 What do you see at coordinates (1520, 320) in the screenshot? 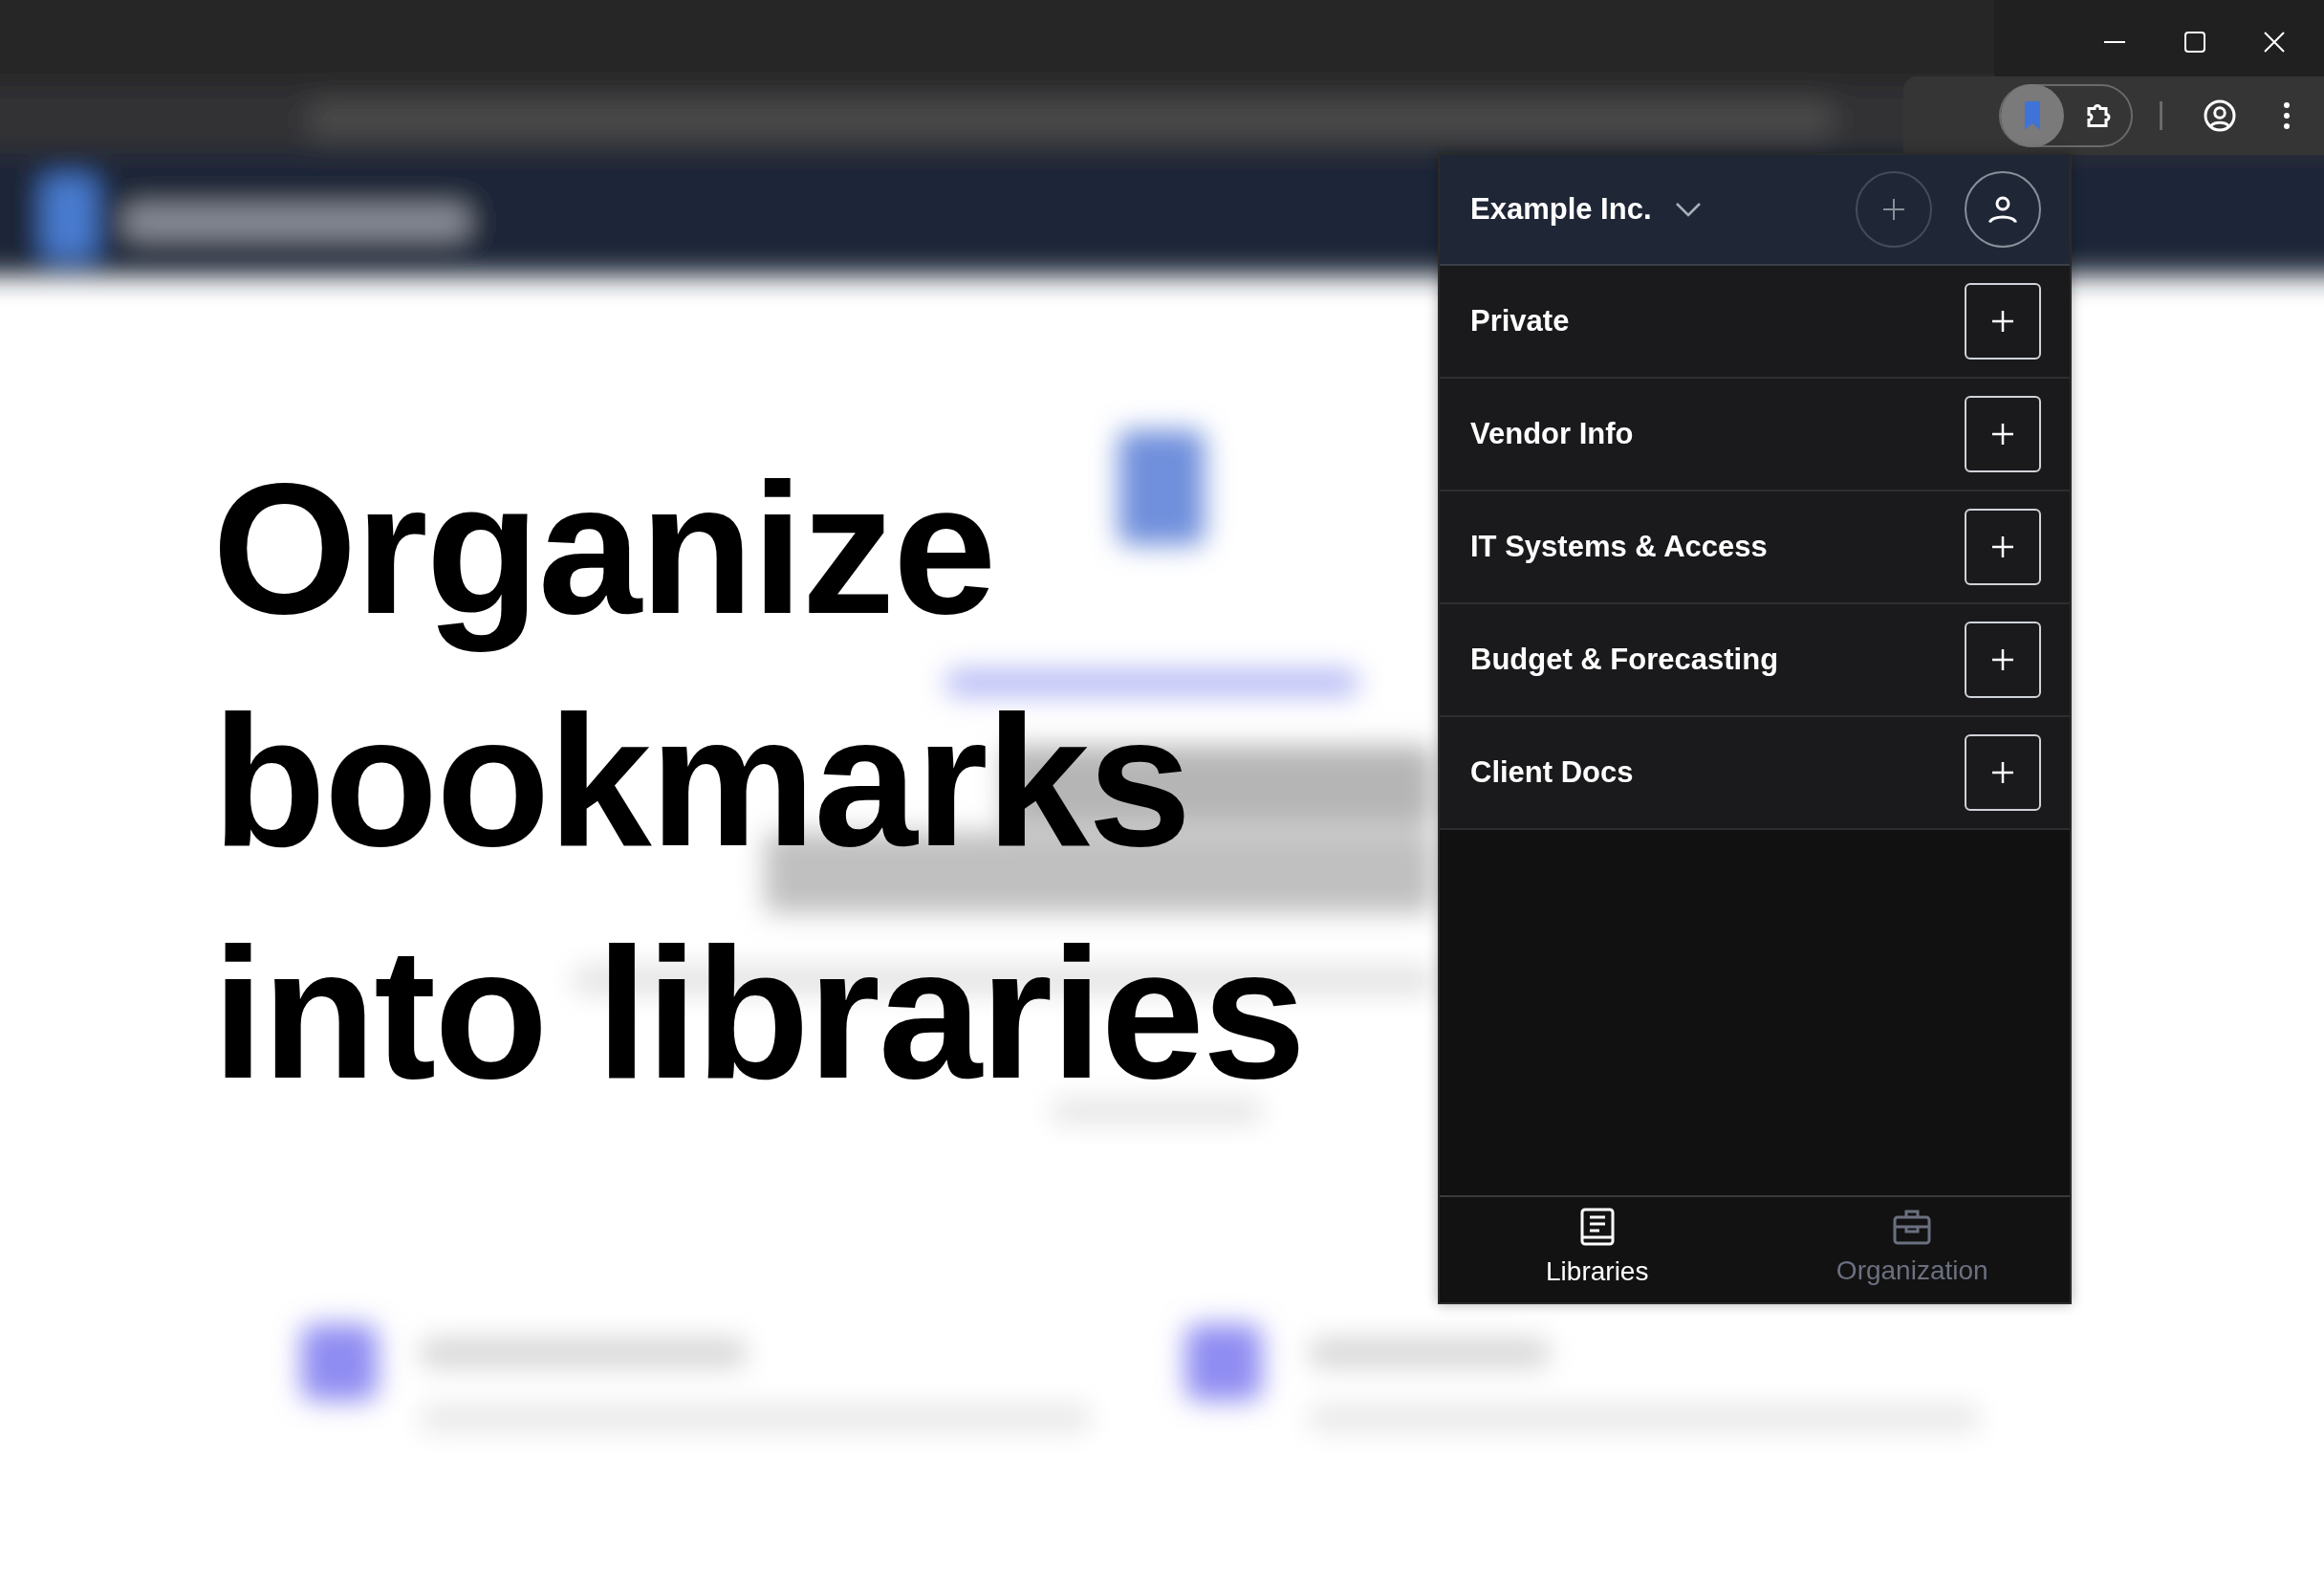
I see `library-name: Private` at bounding box center [1520, 320].